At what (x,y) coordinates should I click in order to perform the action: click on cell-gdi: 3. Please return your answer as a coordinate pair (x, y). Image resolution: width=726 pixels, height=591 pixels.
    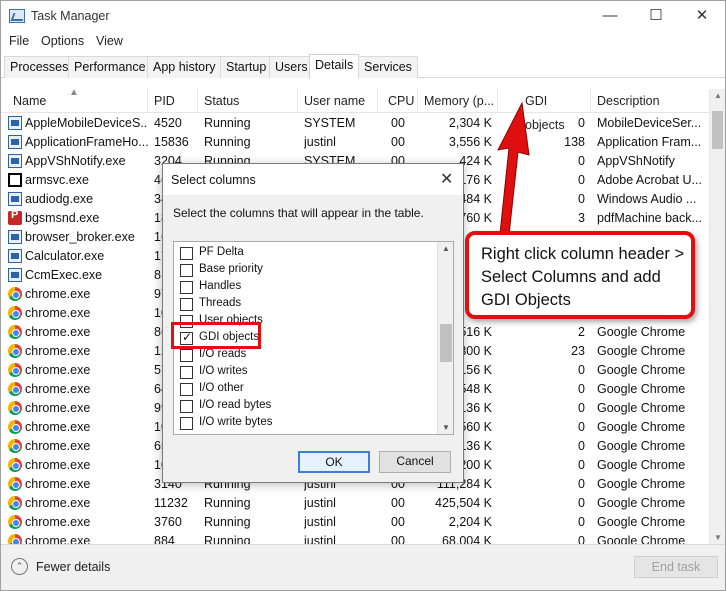
    Looking at the image, I should click on (581, 218).